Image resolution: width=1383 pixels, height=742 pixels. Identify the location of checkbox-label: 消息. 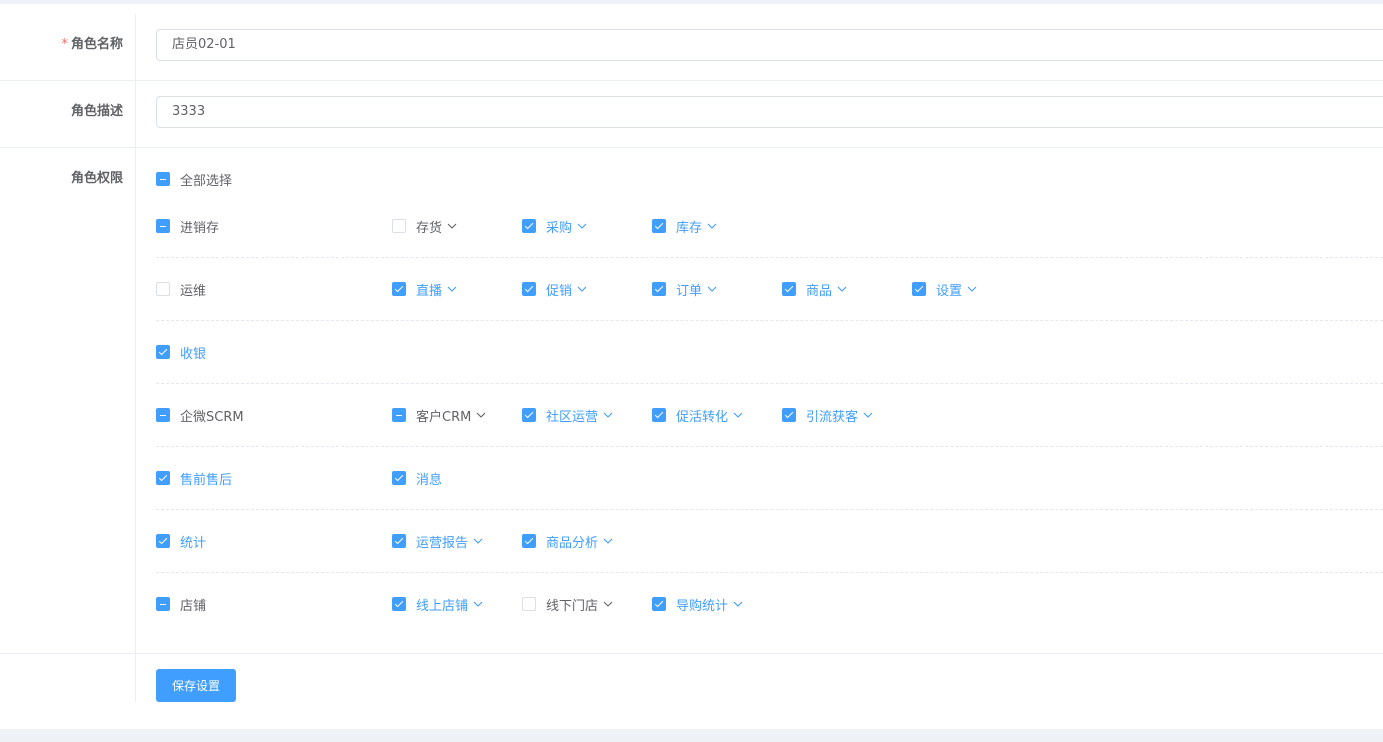
(429, 480).